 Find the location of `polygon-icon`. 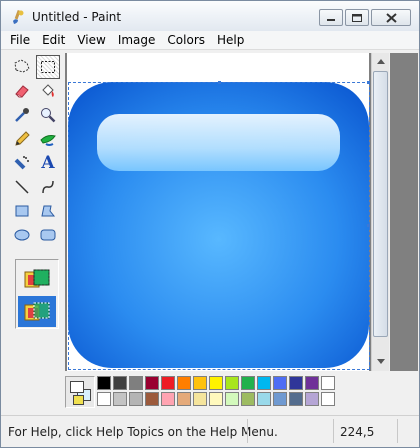

polygon-icon is located at coordinates (48, 211).